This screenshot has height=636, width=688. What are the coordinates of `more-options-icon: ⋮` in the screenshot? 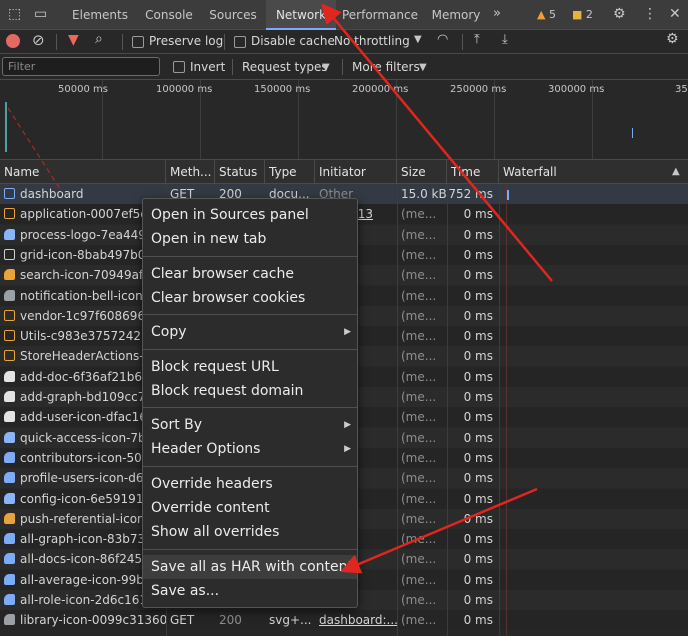 It's located at (650, 14).